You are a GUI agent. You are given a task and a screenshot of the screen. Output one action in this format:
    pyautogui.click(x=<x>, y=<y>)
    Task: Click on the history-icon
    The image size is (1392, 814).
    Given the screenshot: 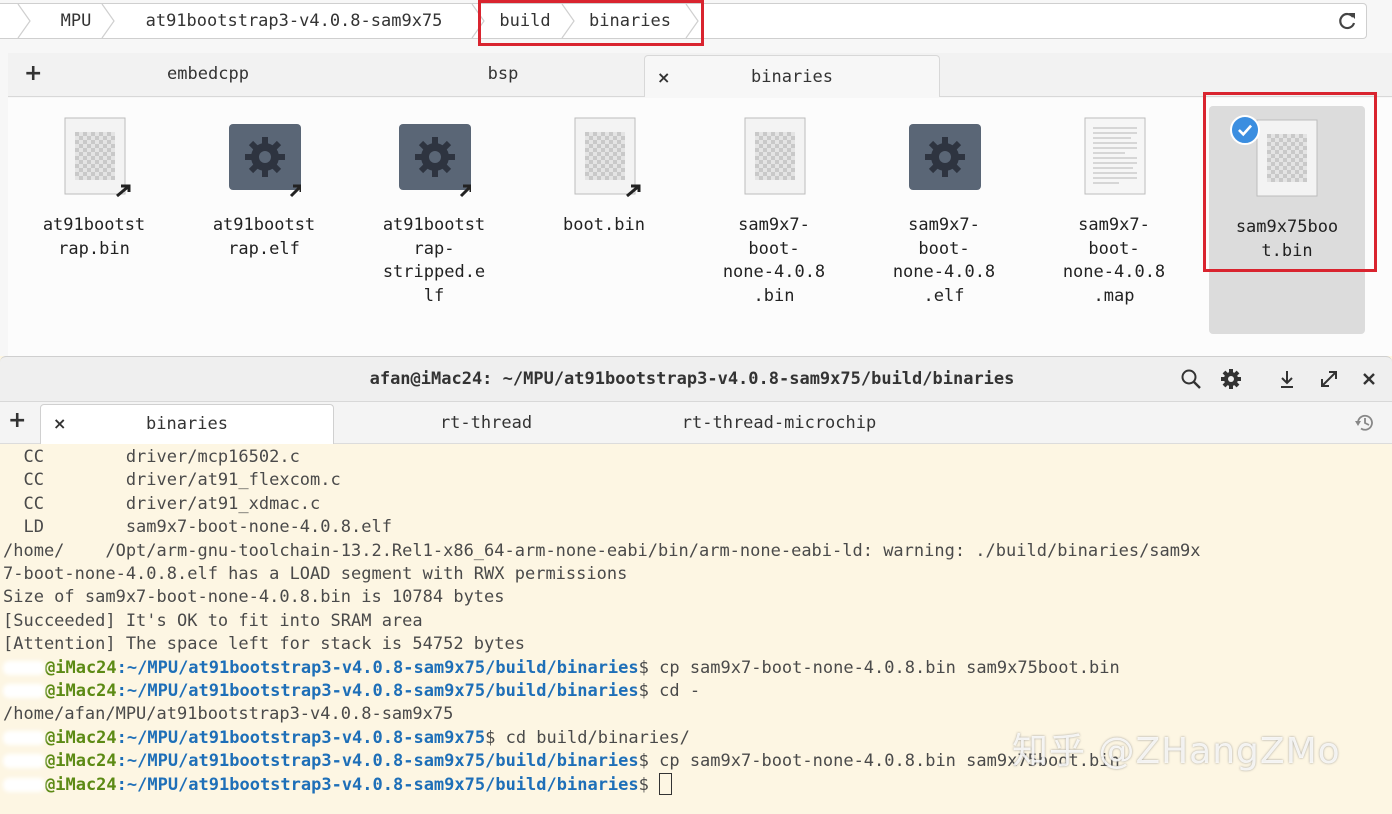 What is the action you would take?
    pyautogui.click(x=1365, y=423)
    